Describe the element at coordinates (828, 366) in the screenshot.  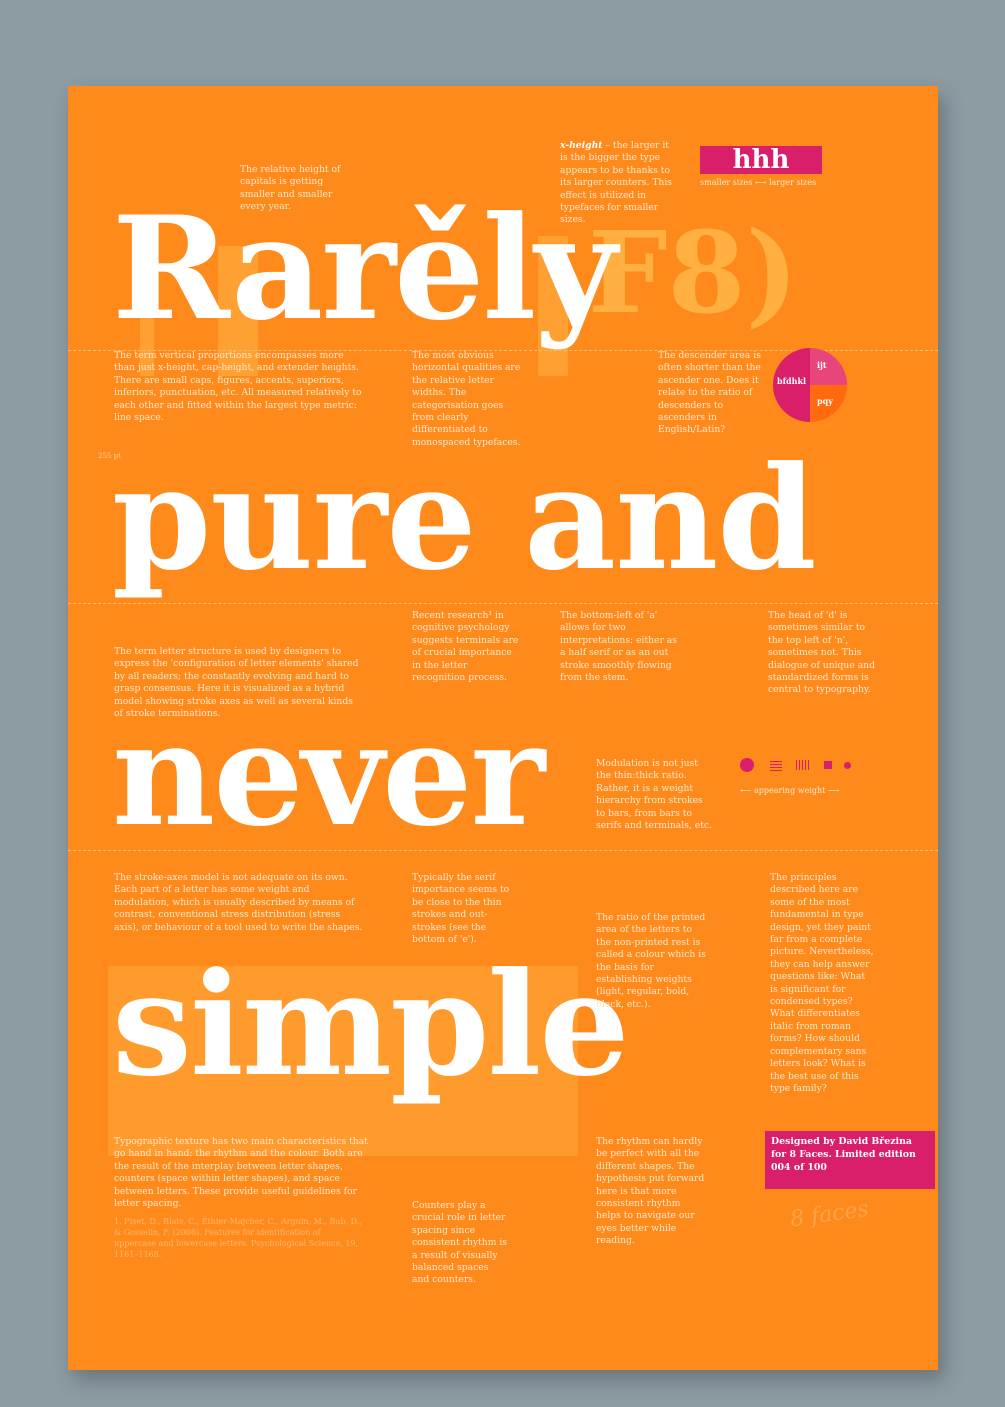
I see `pie-slice-ijt` at that location.